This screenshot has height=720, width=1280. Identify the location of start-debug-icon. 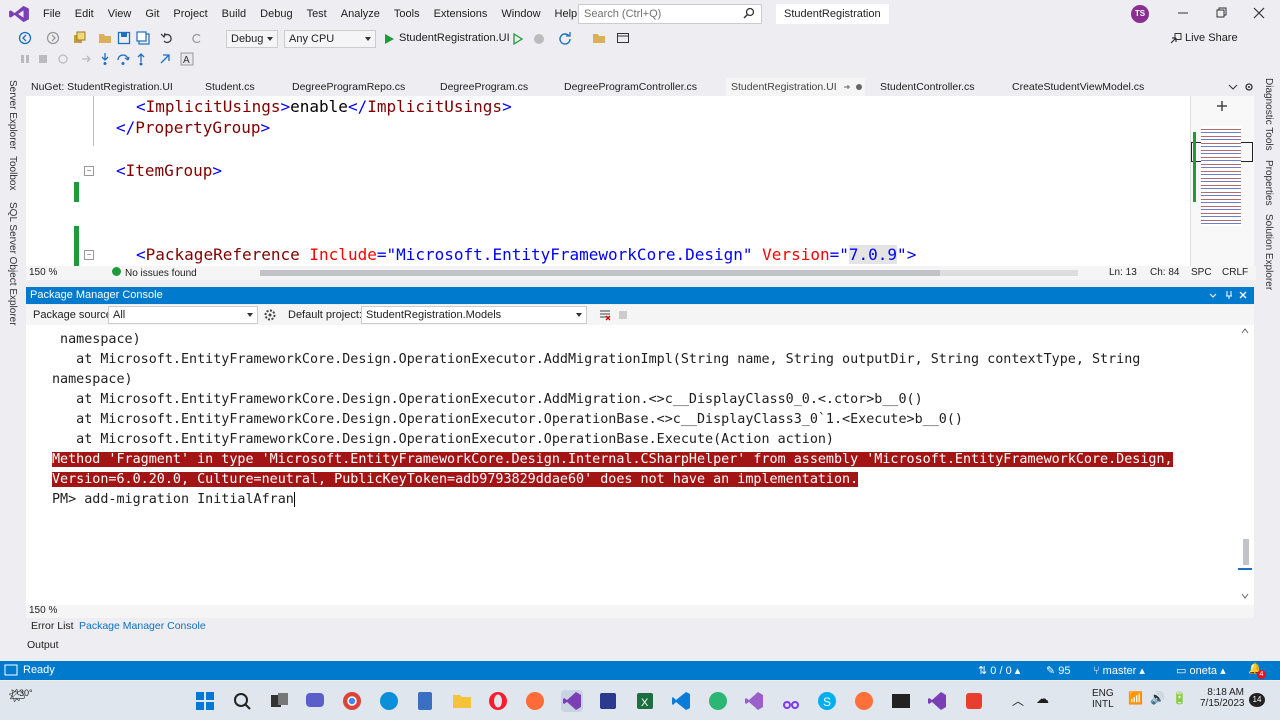
(389, 39).